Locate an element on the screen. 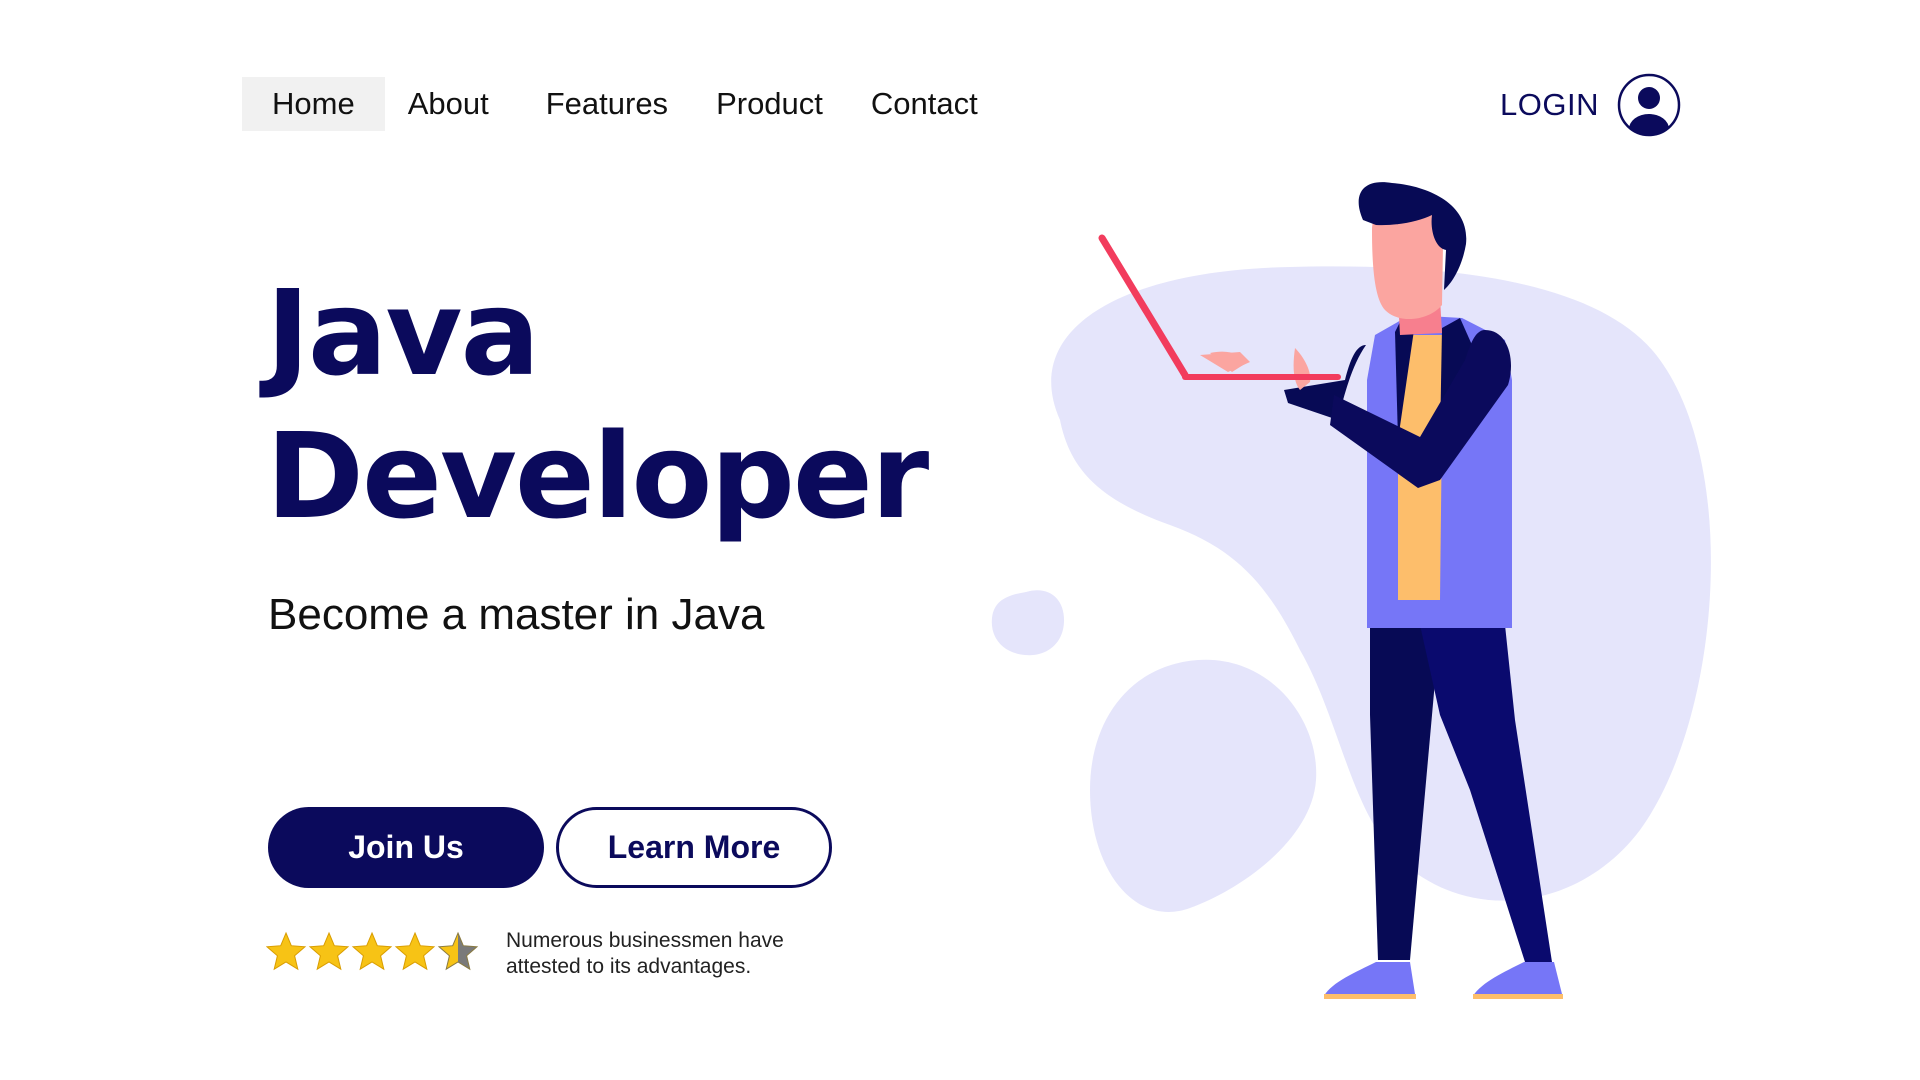 This screenshot has height=1080, width=1920. star-rating is located at coordinates (372, 951).